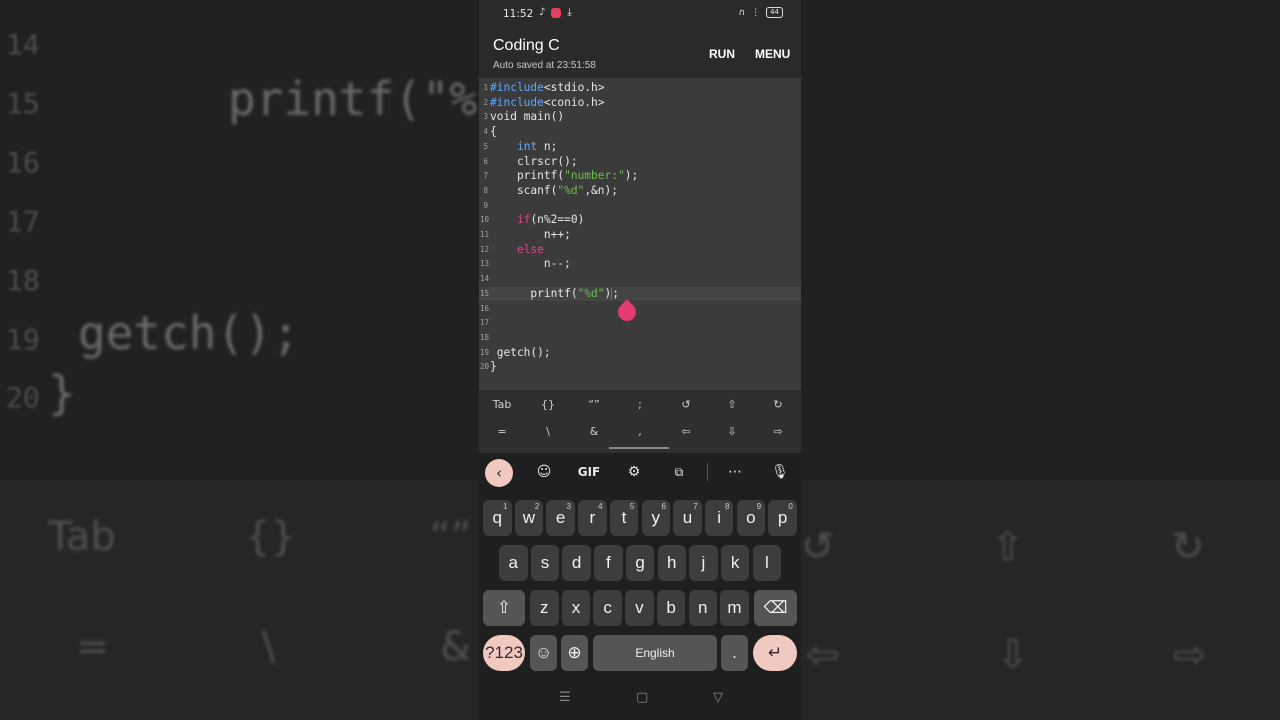  Describe the element at coordinates (775, 653) in the screenshot. I see `enter-key: ↵` at that location.